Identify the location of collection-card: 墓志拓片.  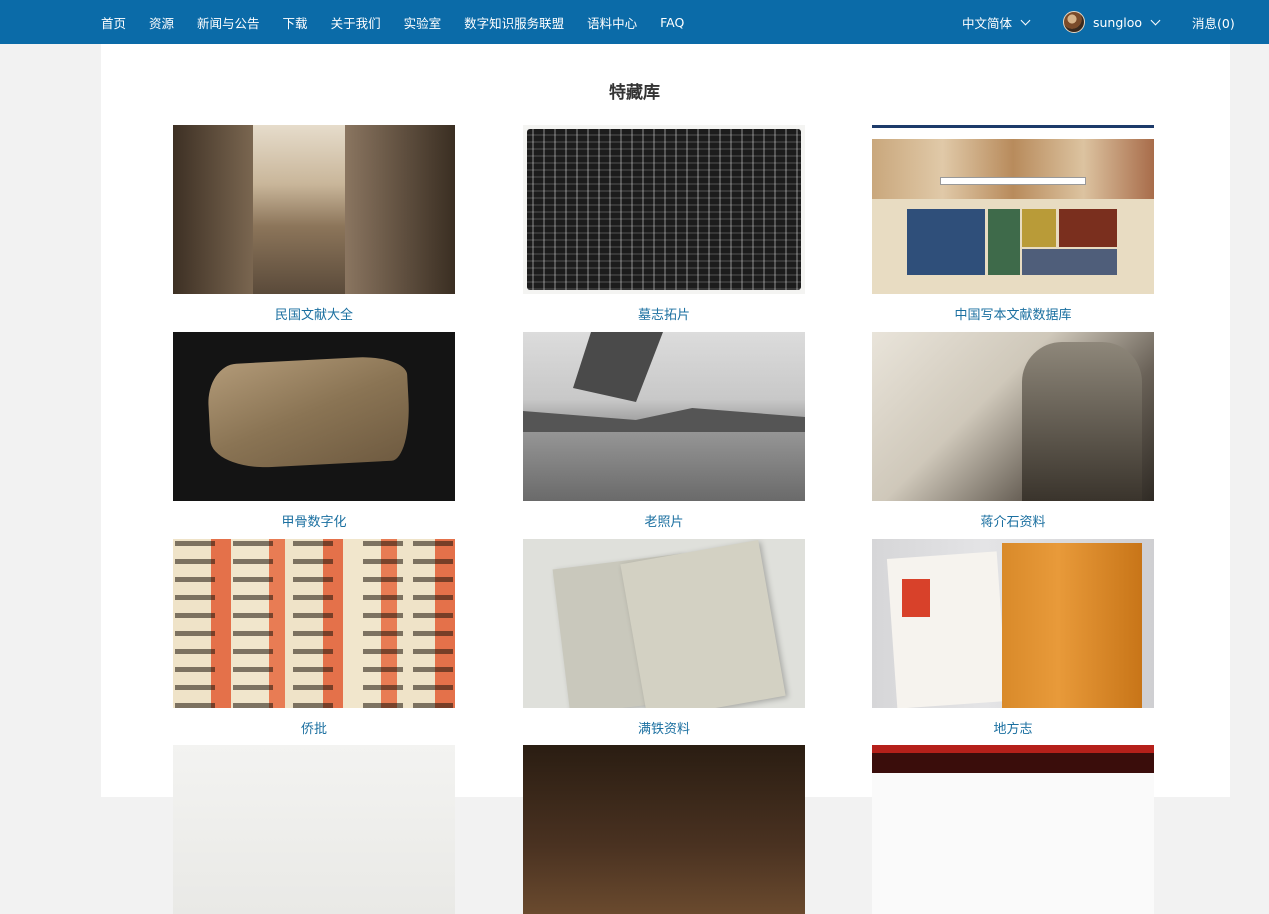
(664, 224).